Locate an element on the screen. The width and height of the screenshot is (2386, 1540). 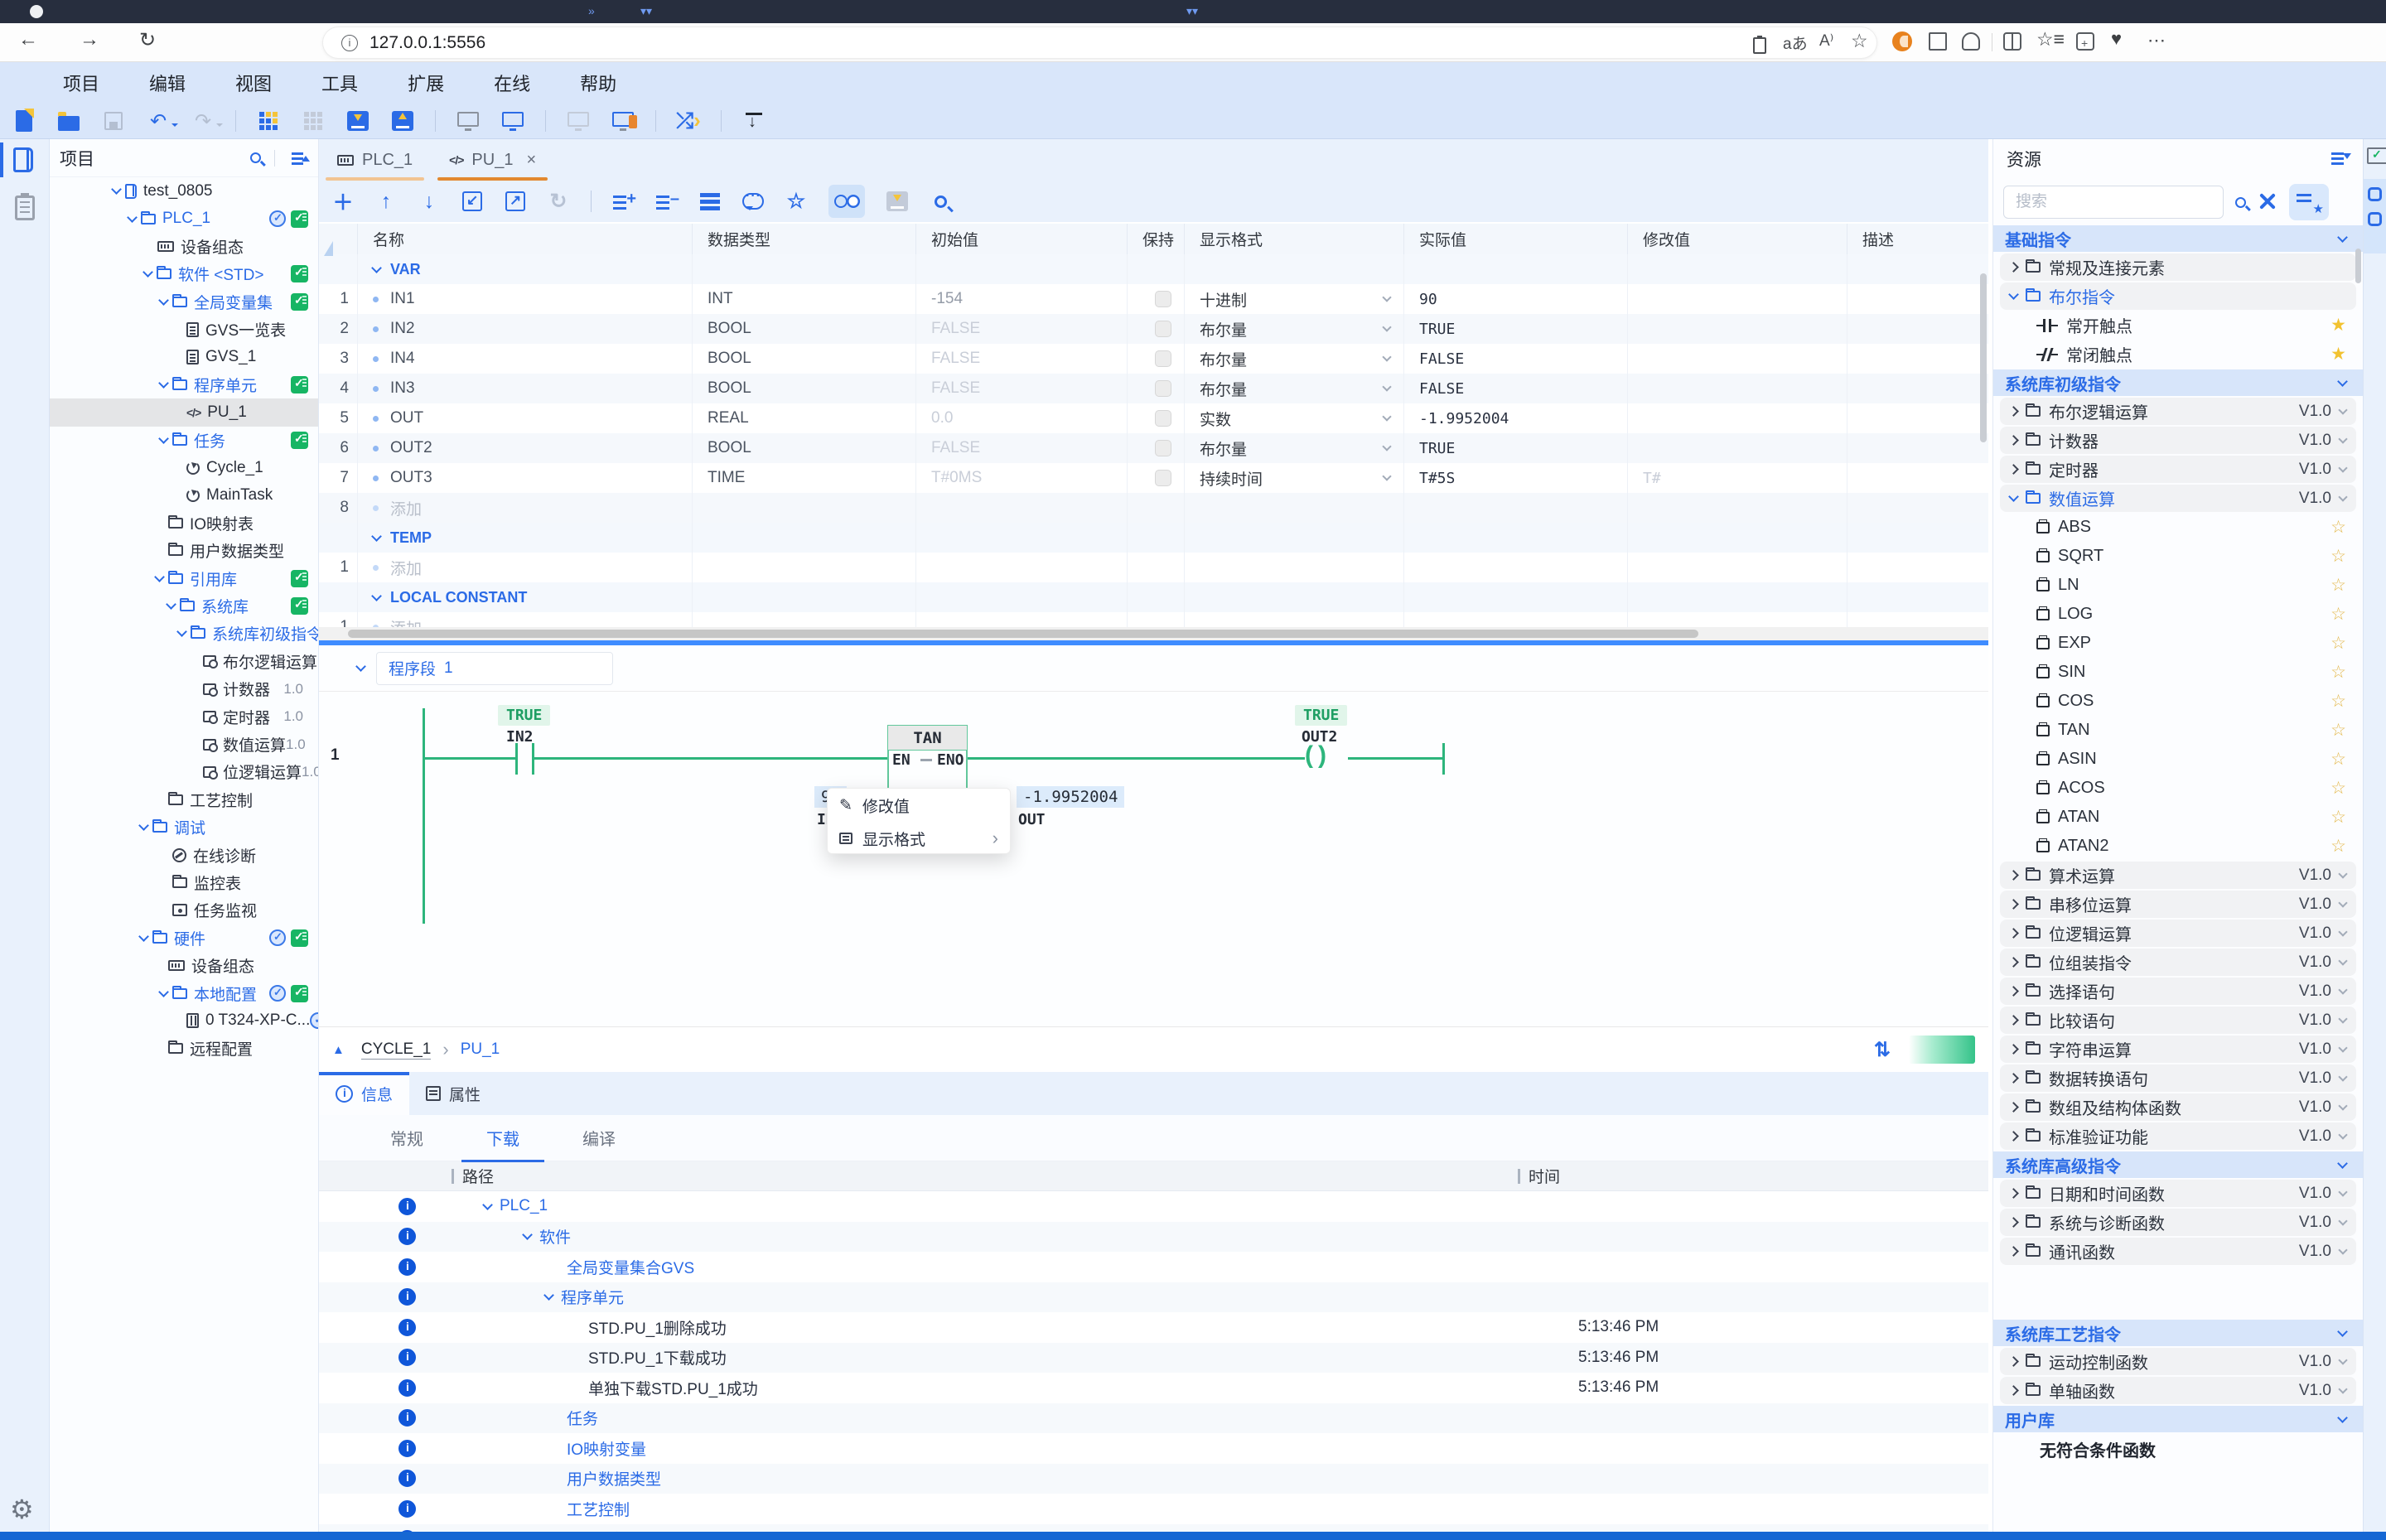
table-row: 6 OUT2 BOOL FALSE 布尔量 TRUE is located at coordinates (1154, 448).